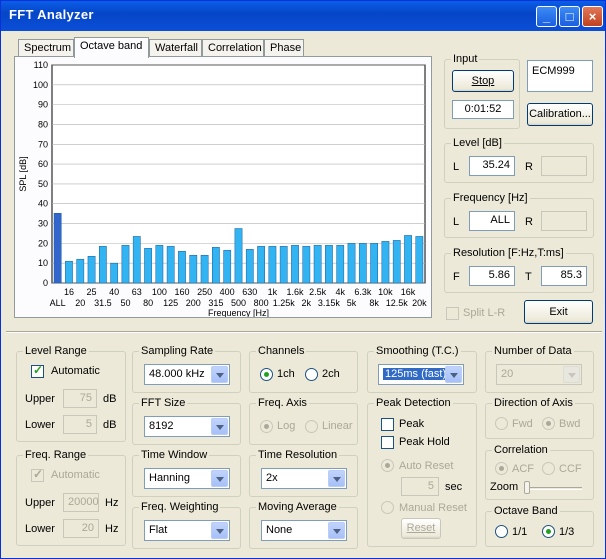 The image size is (606, 559). What do you see at coordinates (539, 374) in the screenshot?
I see `number-of-data-select: 20` at bounding box center [539, 374].